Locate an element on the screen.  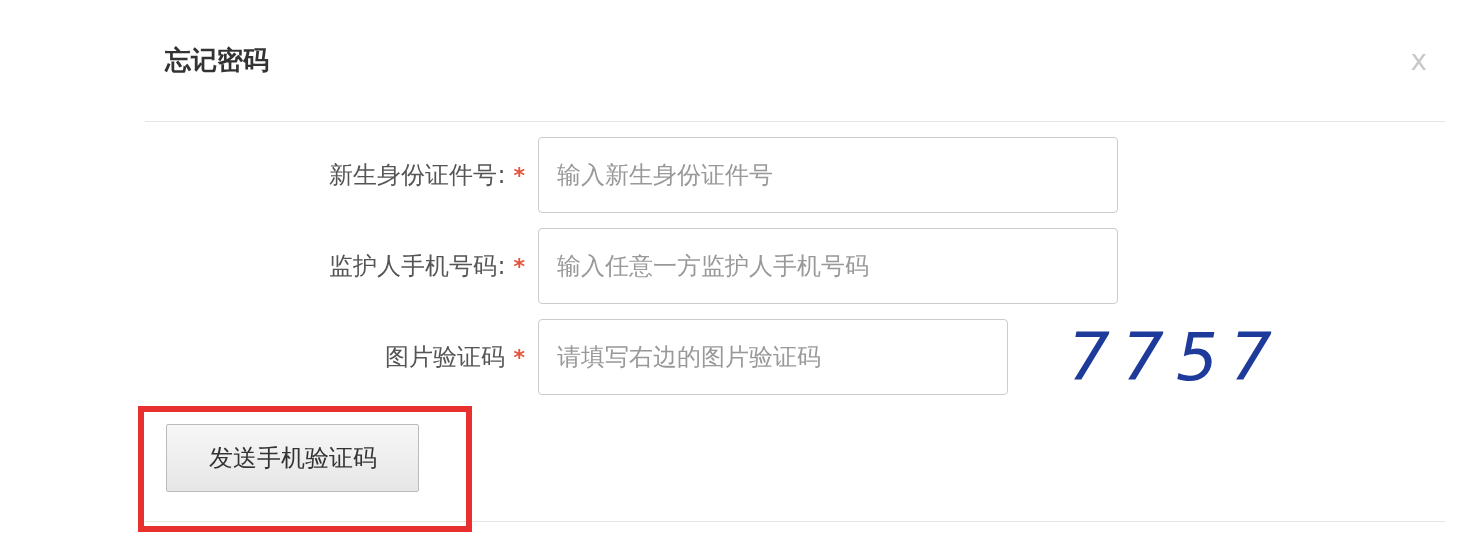
input-field: 请填写右边的图片验证码 is located at coordinates (773, 357).